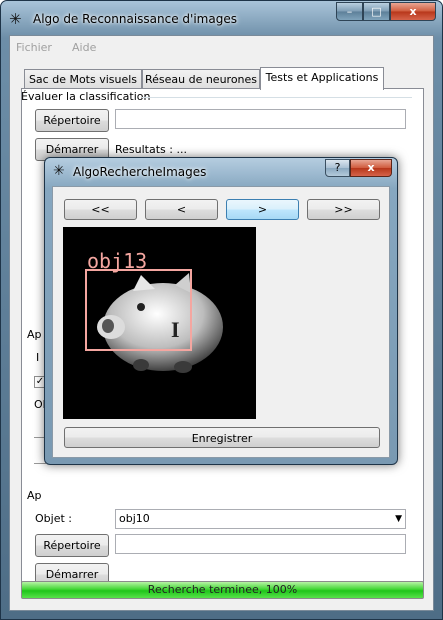 The height and width of the screenshot is (620, 443). Describe the element at coordinates (72, 545) in the screenshot. I see `apply-folder-button: Répertoire` at that location.